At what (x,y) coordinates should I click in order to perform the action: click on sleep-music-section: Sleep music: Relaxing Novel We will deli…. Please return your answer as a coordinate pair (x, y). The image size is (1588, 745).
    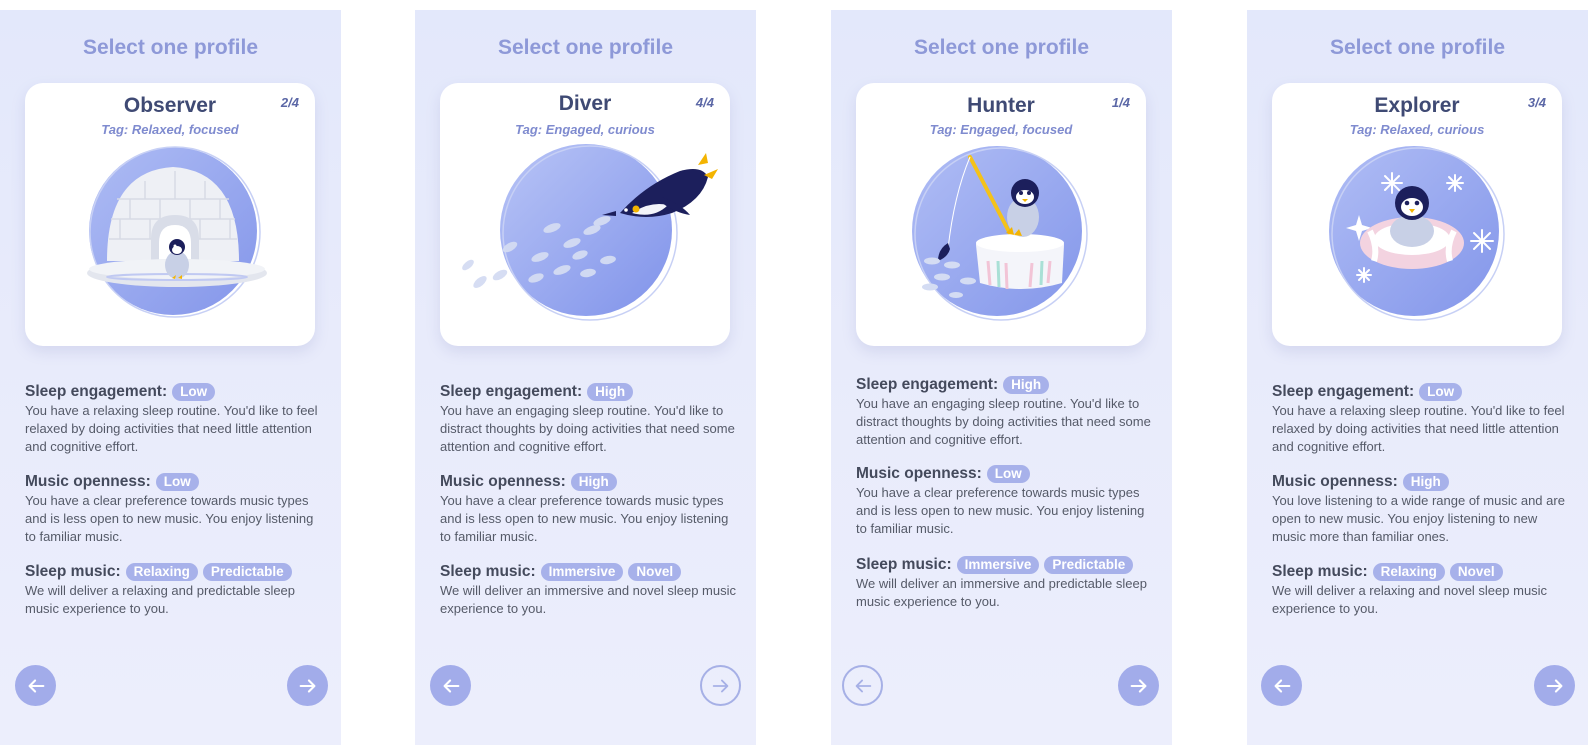
    Looking at the image, I should click on (1422, 590).